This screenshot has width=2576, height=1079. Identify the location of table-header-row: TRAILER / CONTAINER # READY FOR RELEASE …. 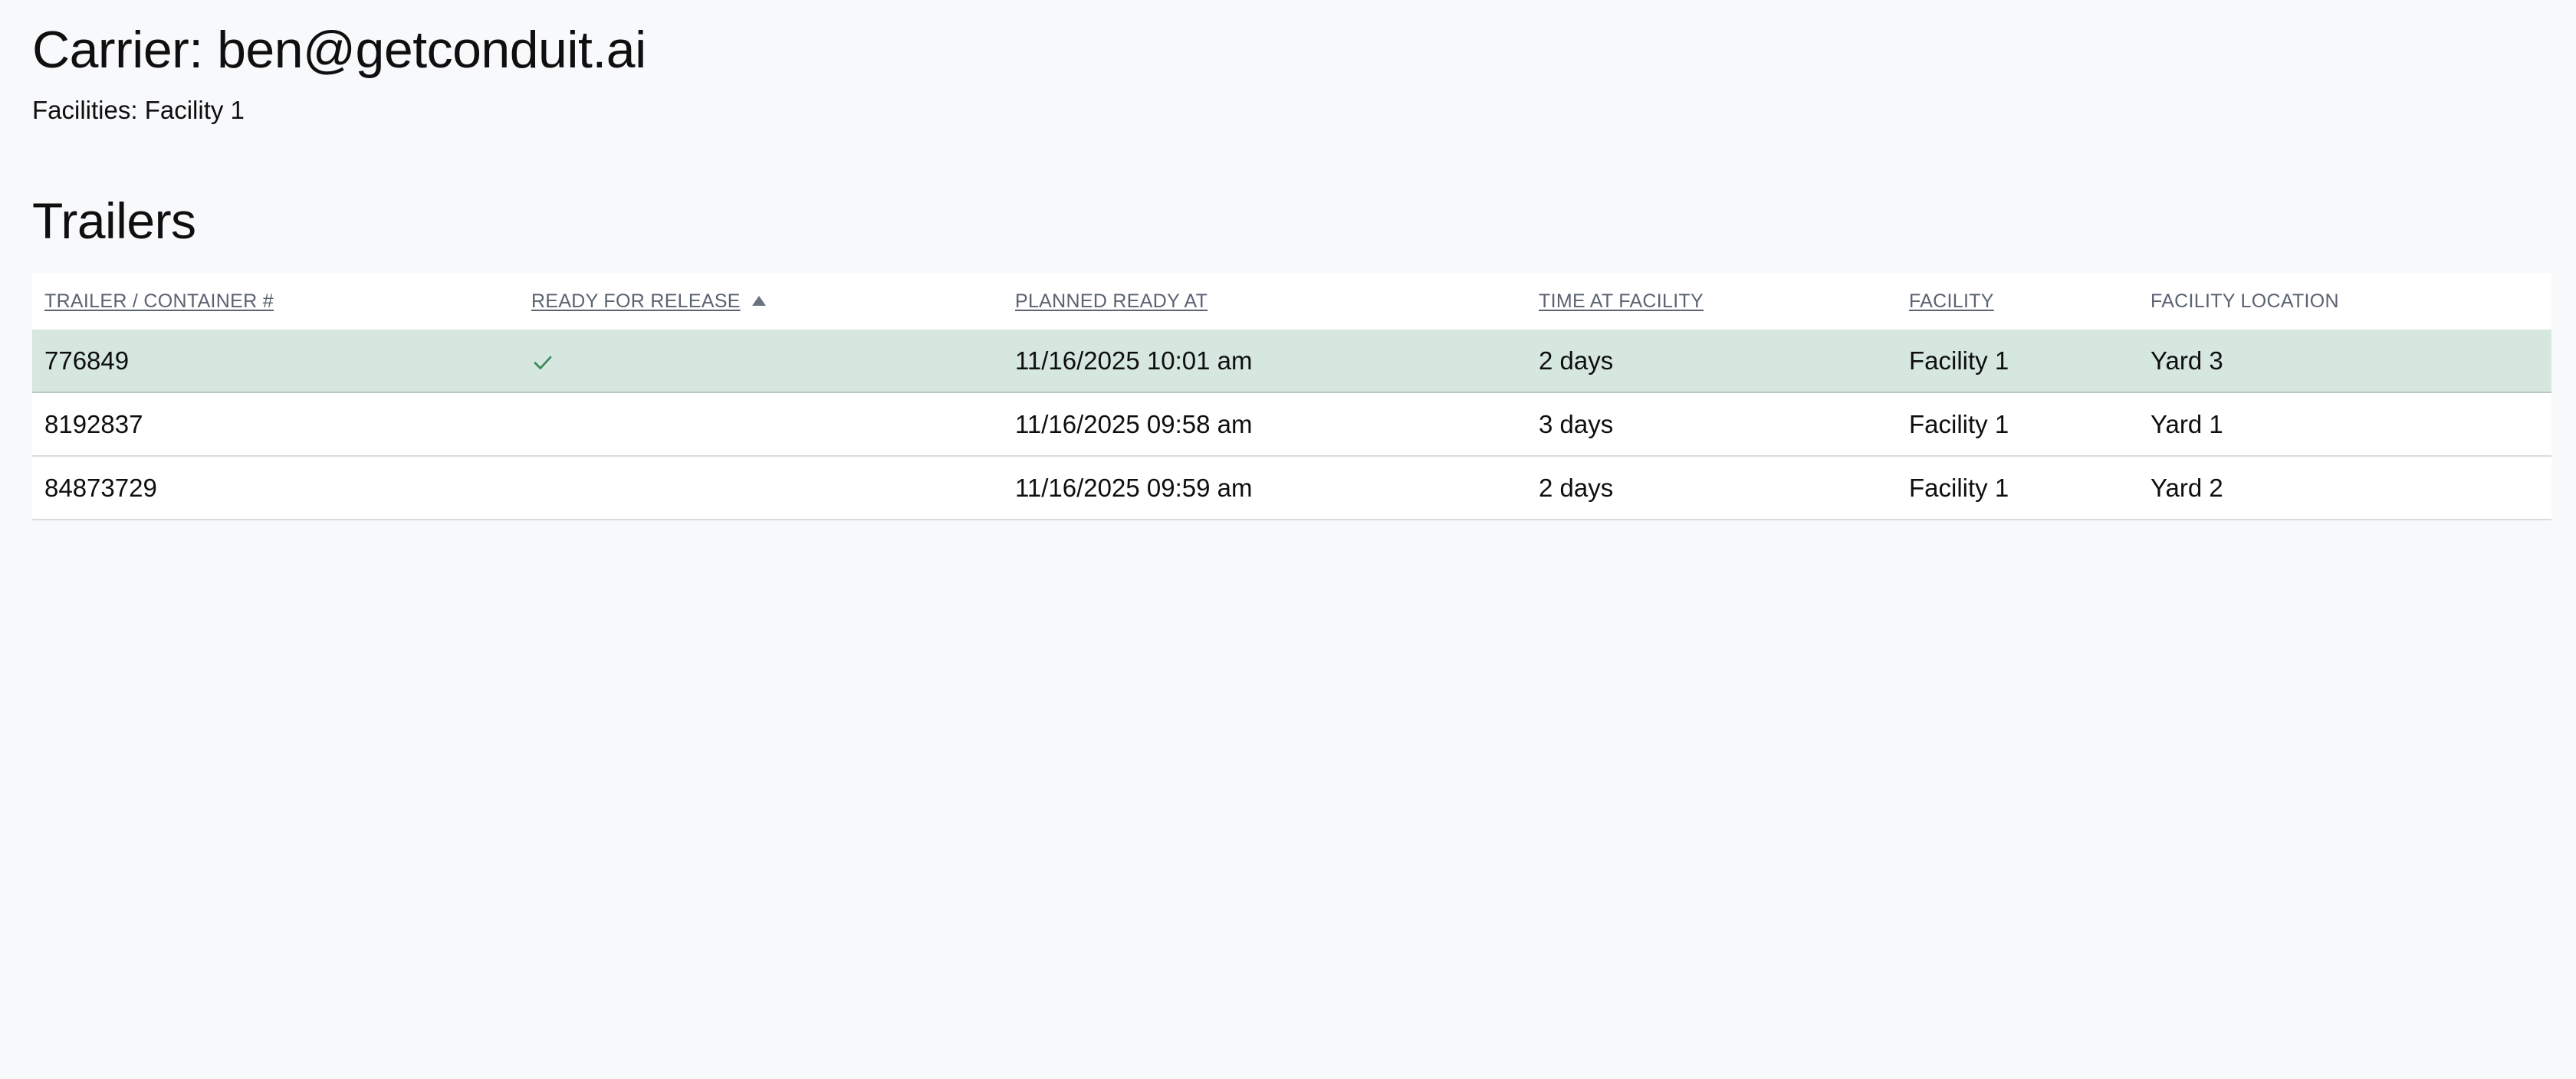
(1292, 301).